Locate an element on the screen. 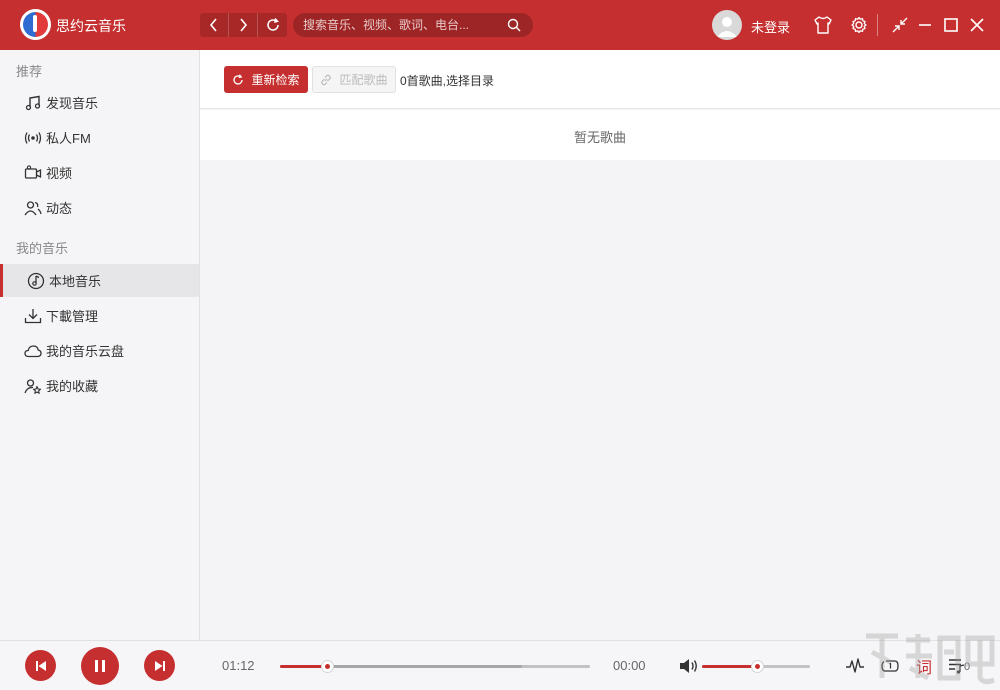 This screenshot has width=1000, height=690. pause-icon is located at coordinates (100, 666).